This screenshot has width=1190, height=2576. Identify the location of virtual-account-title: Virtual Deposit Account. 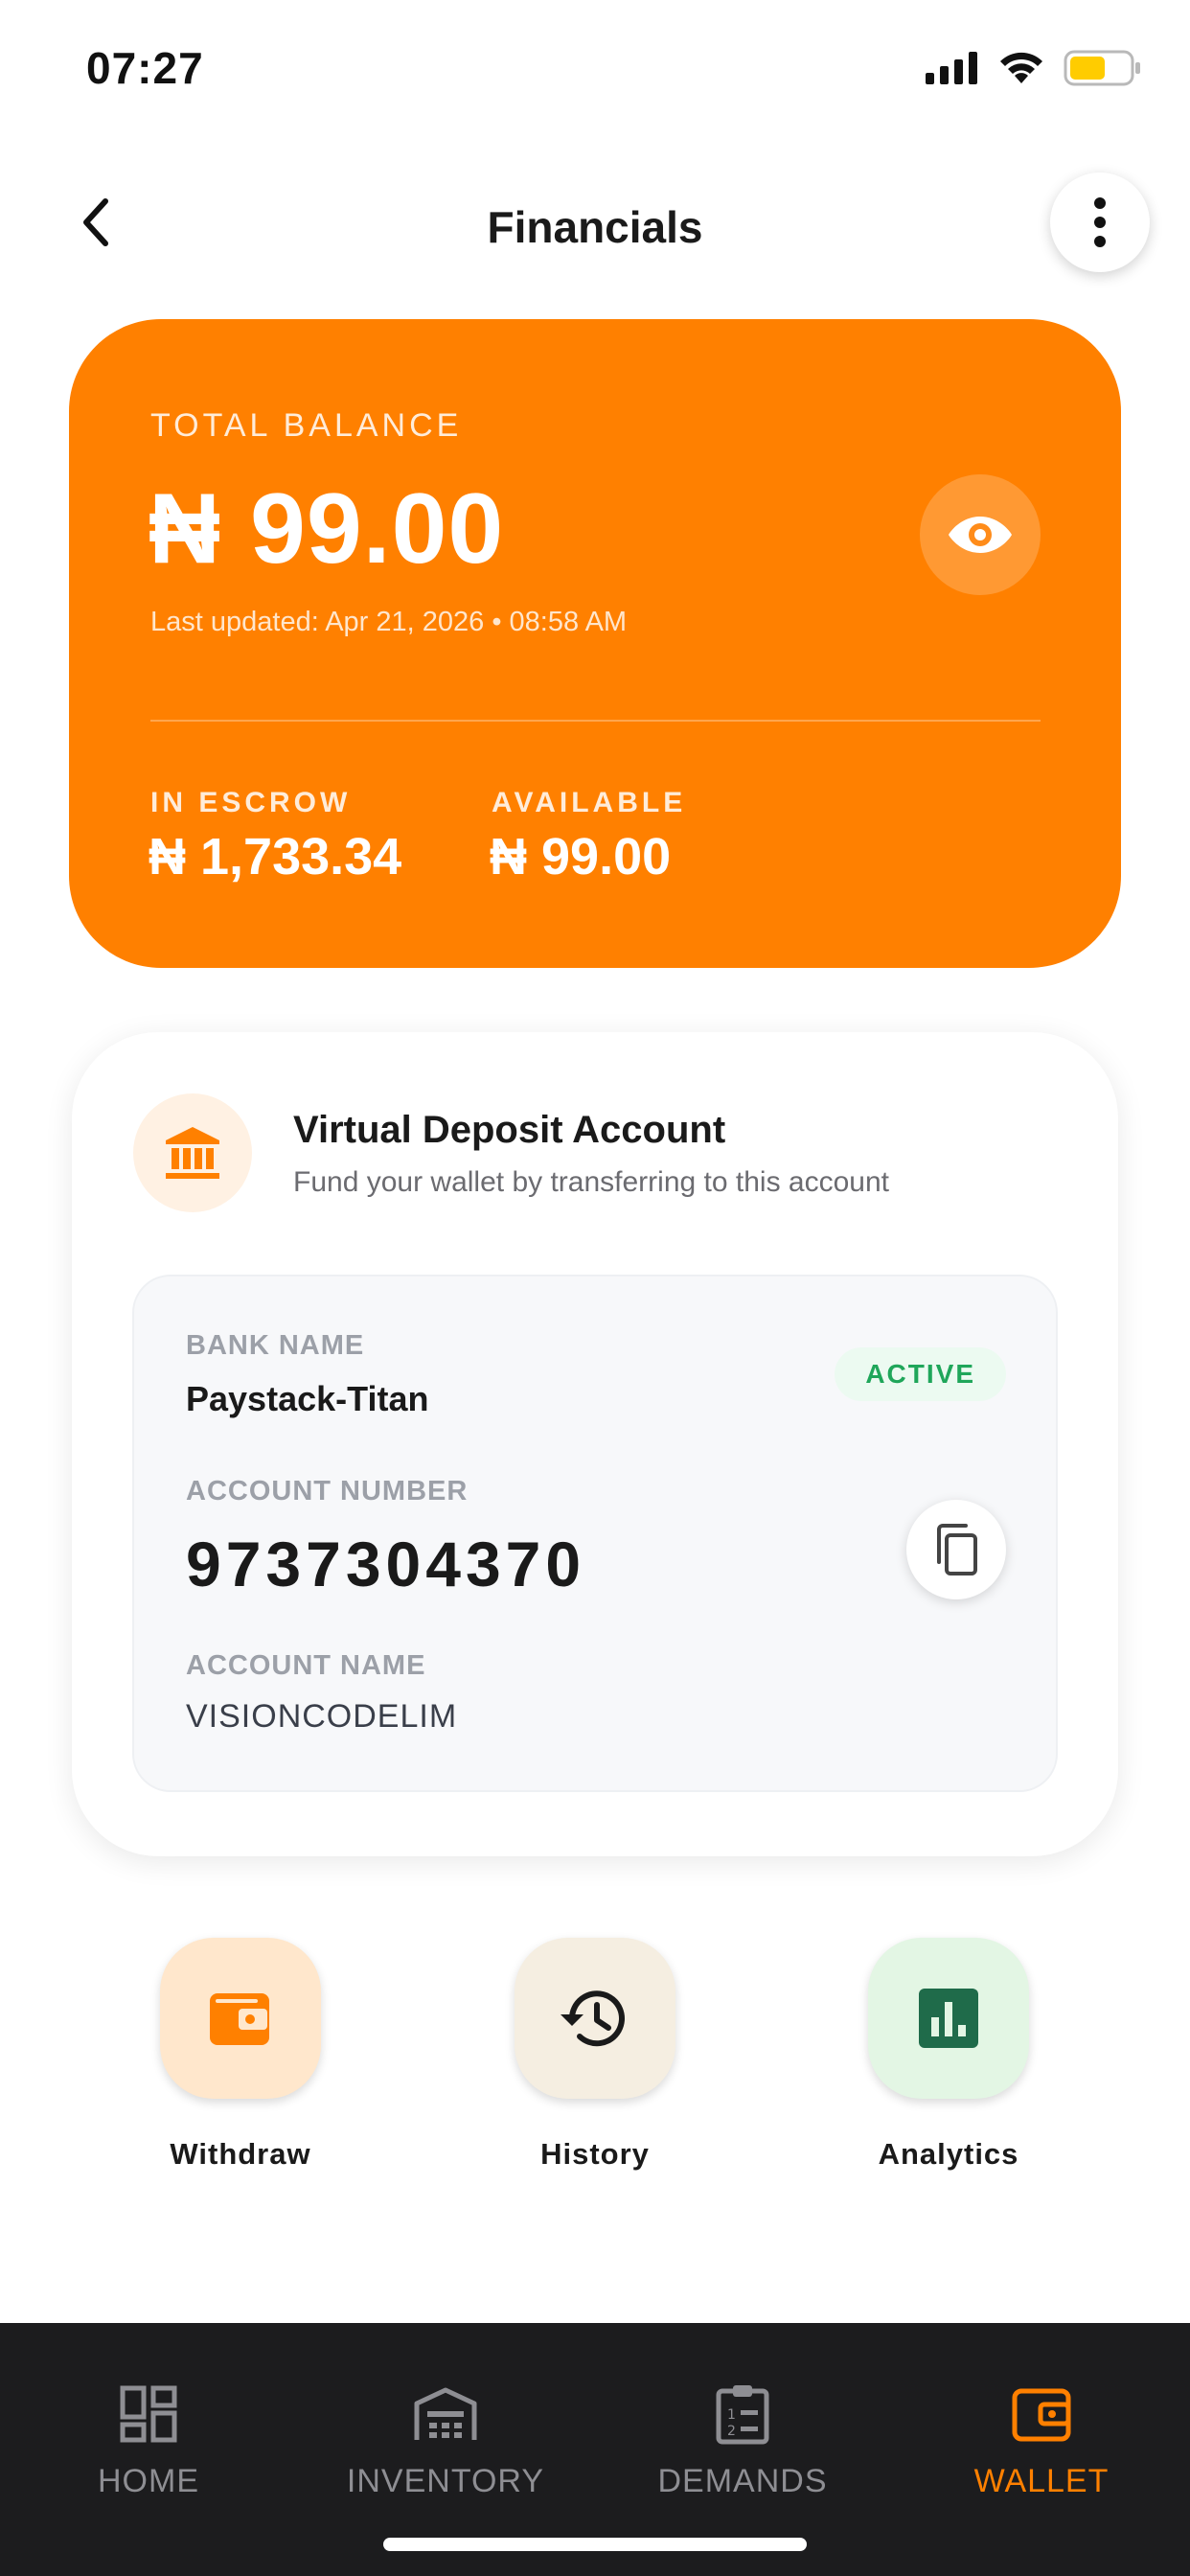
(510, 1130).